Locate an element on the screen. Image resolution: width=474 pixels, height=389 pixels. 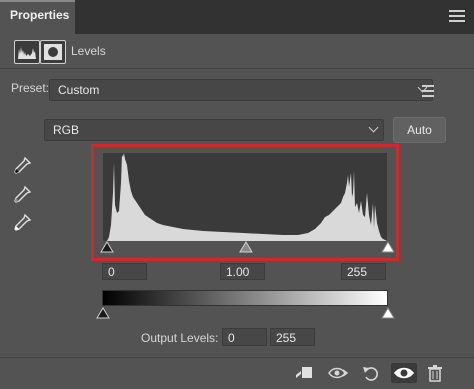
clip-to-layer-icon is located at coordinates (304, 373).